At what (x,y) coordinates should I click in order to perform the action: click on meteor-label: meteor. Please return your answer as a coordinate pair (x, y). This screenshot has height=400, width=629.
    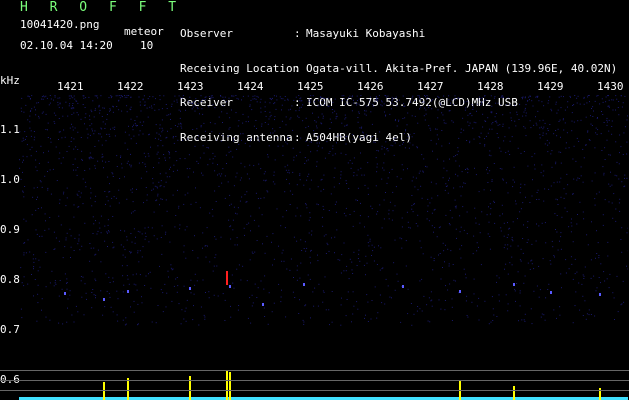
    Looking at the image, I should click on (144, 31).